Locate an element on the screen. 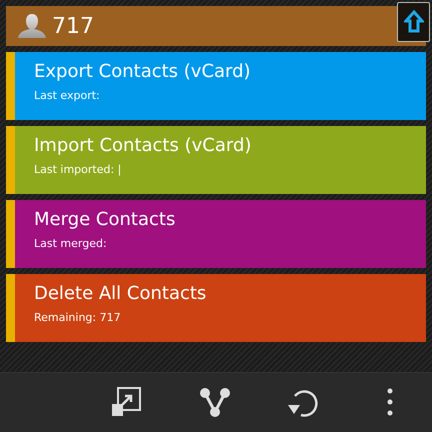 This screenshot has width=432, height=432. resize-icon is located at coordinates (127, 402).